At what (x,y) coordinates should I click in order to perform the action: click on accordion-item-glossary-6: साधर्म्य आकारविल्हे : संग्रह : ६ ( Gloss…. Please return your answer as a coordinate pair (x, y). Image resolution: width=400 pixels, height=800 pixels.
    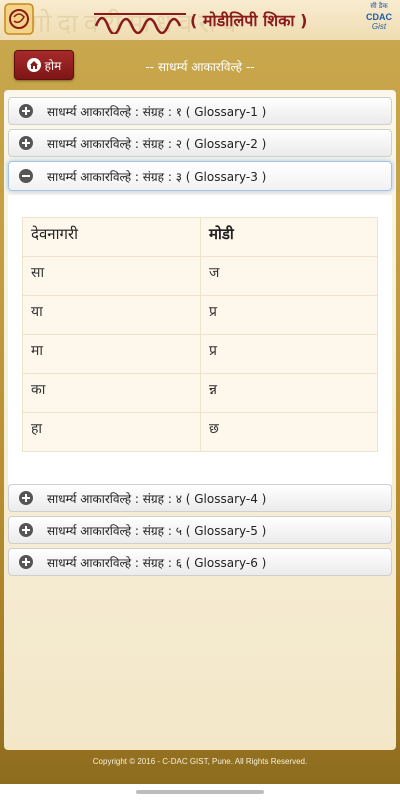
    Looking at the image, I should click on (200, 562).